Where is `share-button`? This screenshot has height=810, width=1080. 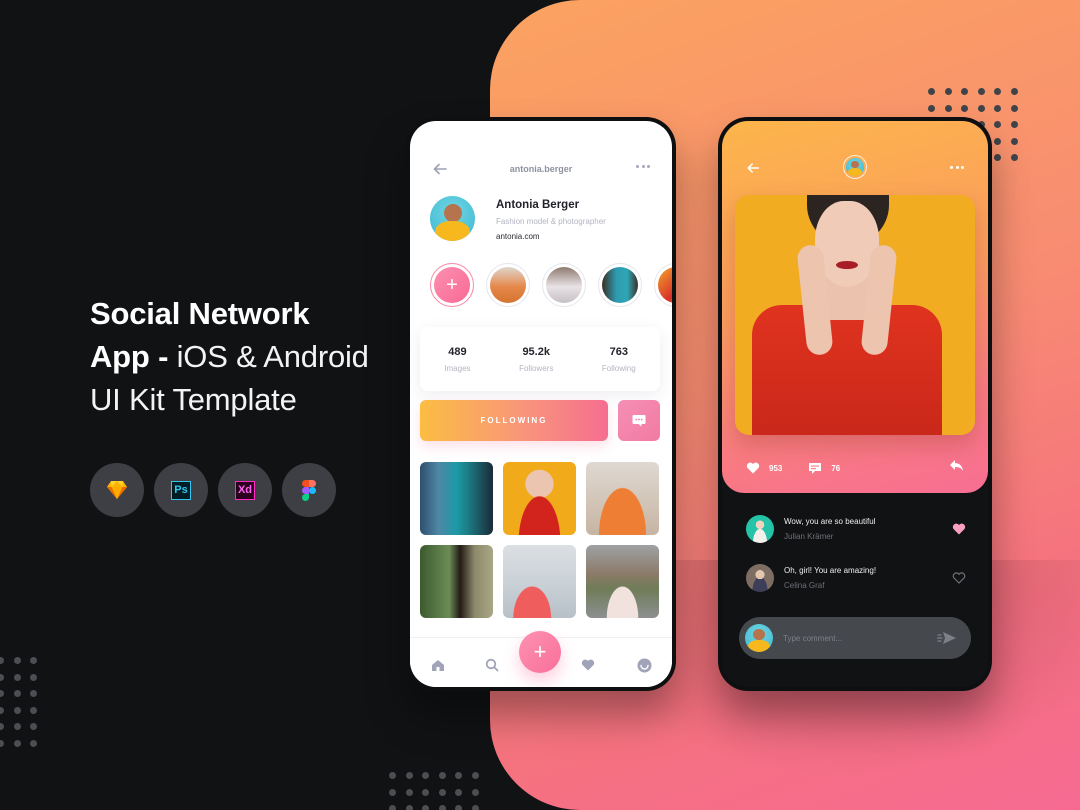
share-button is located at coordinates (956, 468).